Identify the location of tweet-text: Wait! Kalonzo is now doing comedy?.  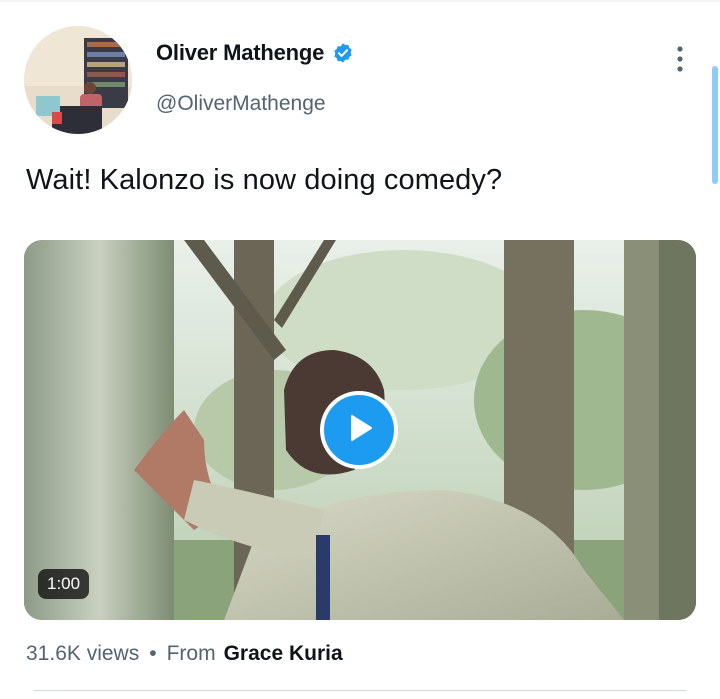
(264, 180).